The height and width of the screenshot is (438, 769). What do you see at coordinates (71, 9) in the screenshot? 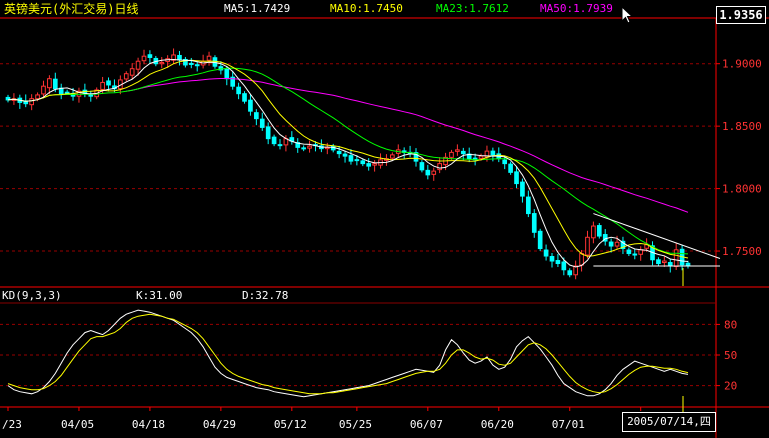
I see `chart-title: 英镑美元(外汇交易)日线` at bounding box center [71, 9].